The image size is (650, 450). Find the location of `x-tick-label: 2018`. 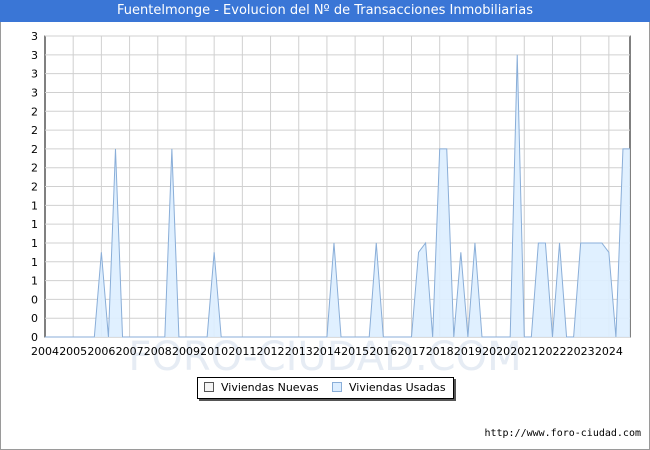

x-tick-label: 2018 is located at coordinates (440, 351).